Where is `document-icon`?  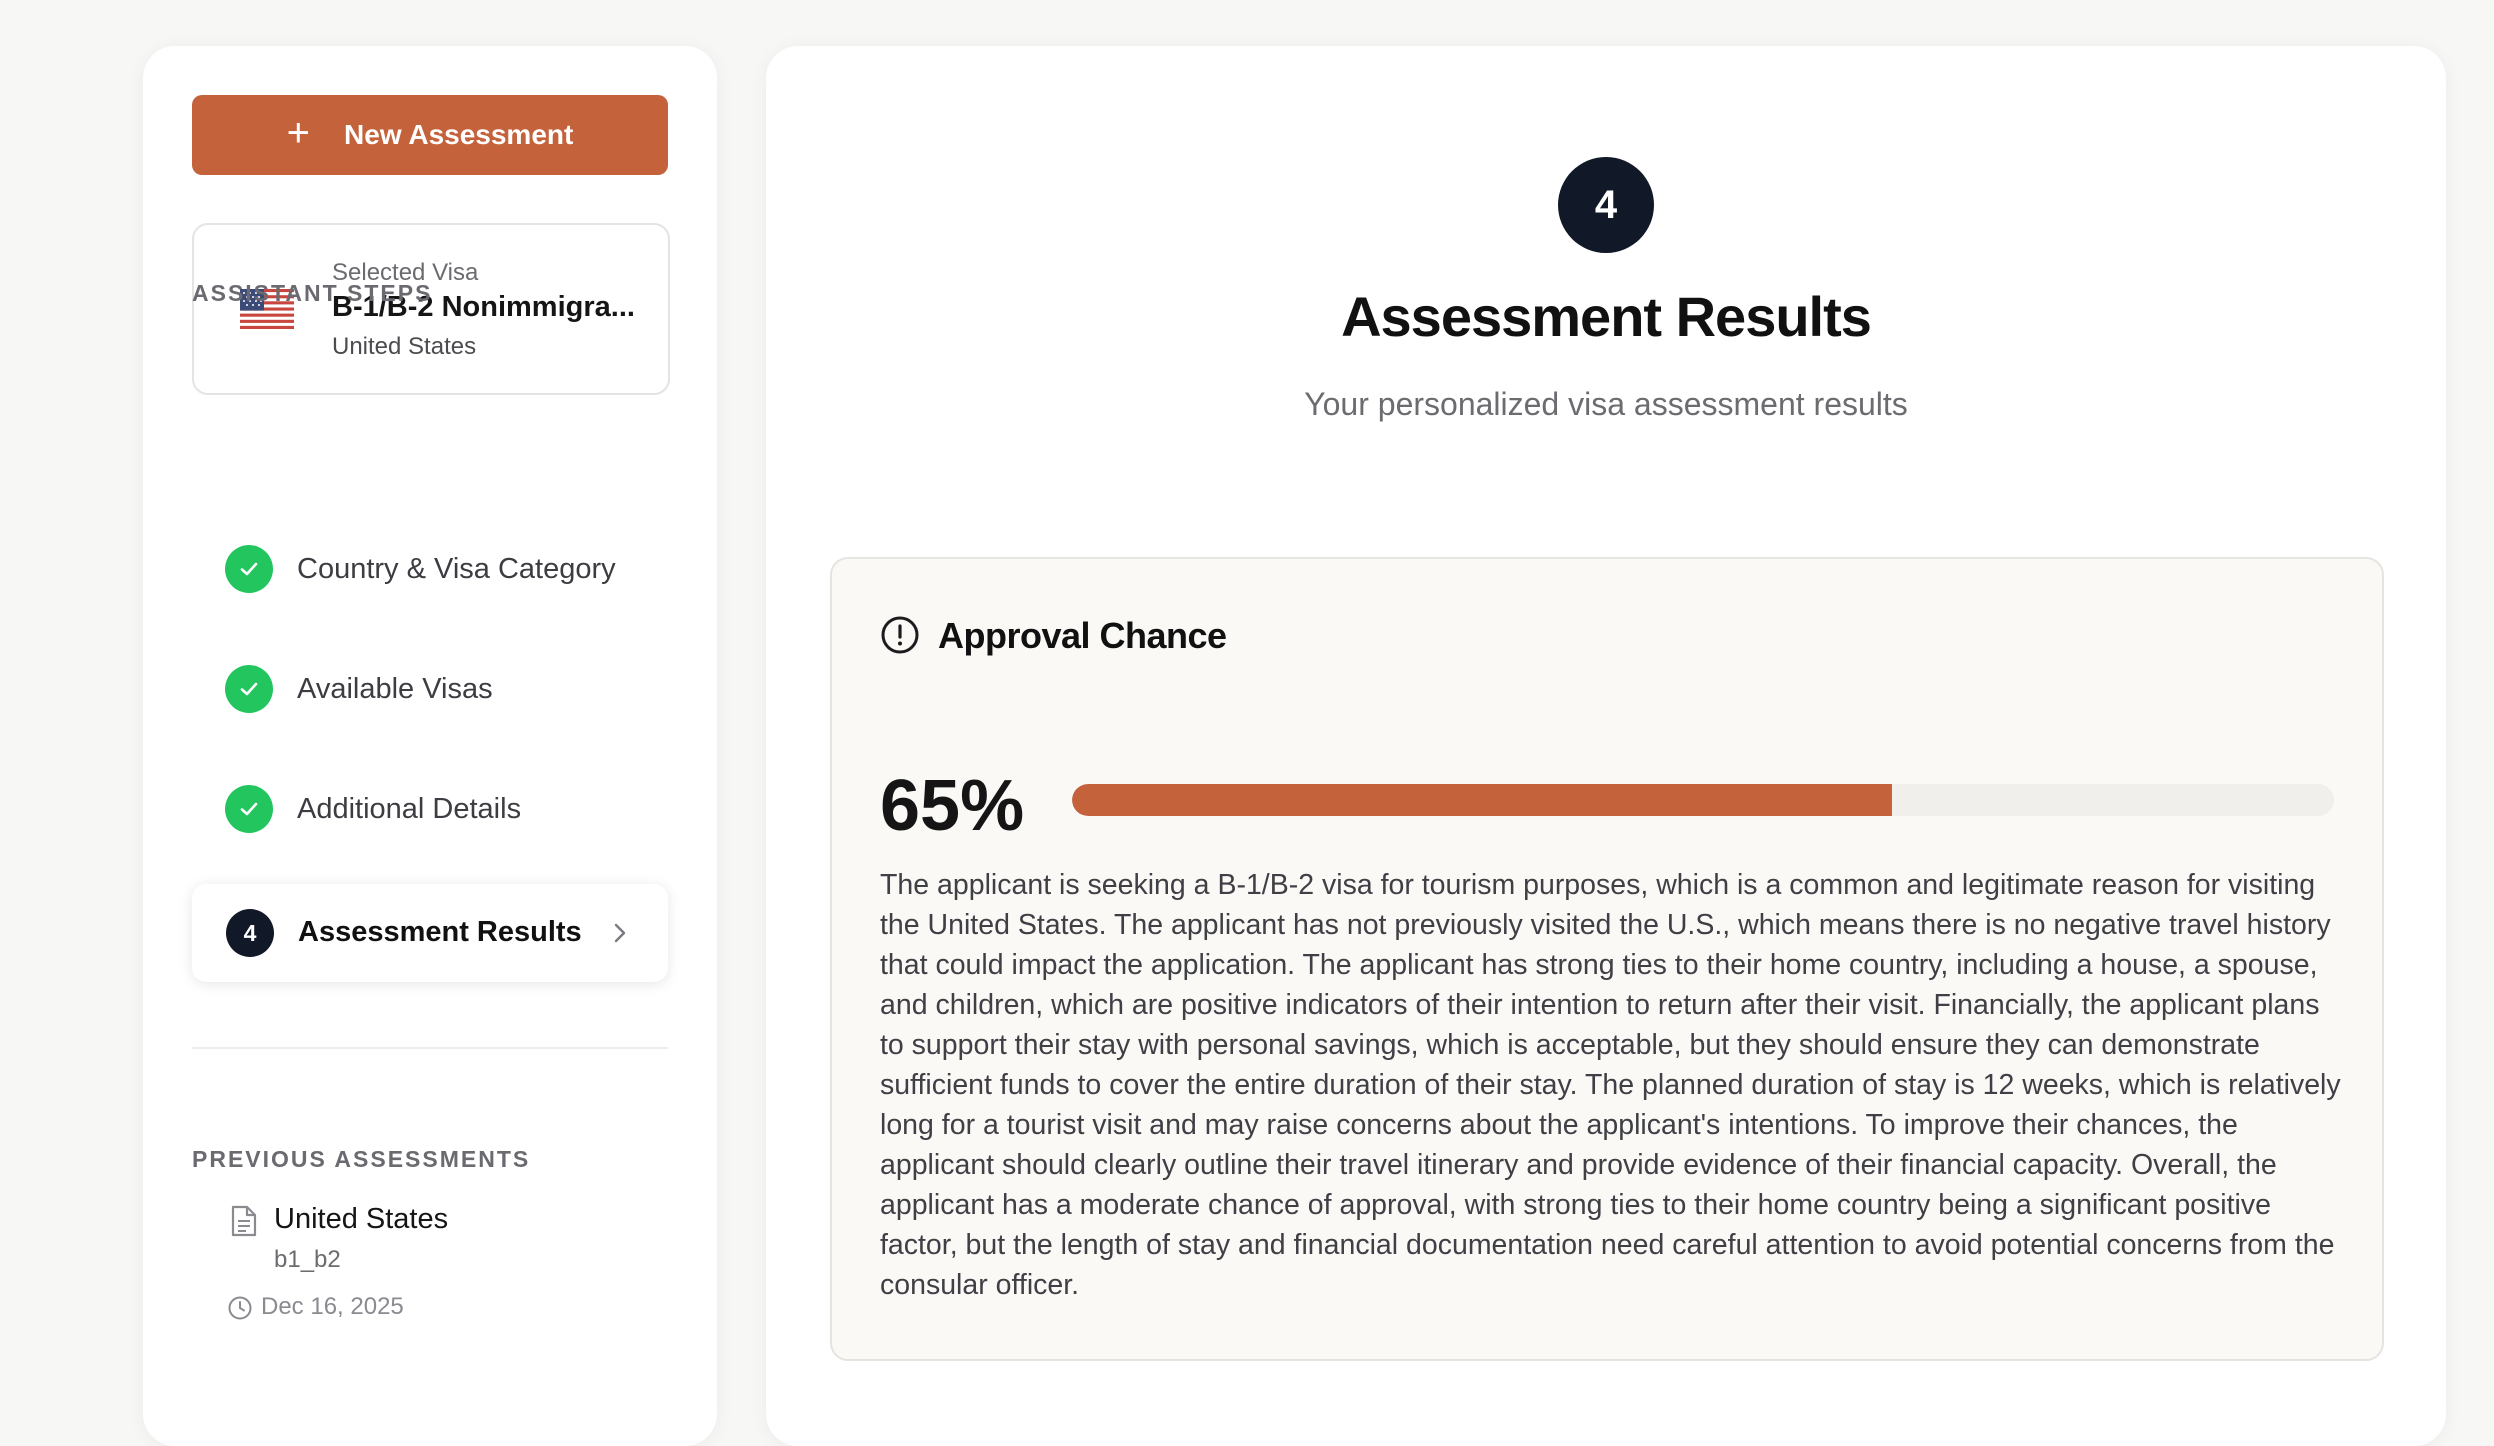 document-icon is located at coordinates (244, 1221).